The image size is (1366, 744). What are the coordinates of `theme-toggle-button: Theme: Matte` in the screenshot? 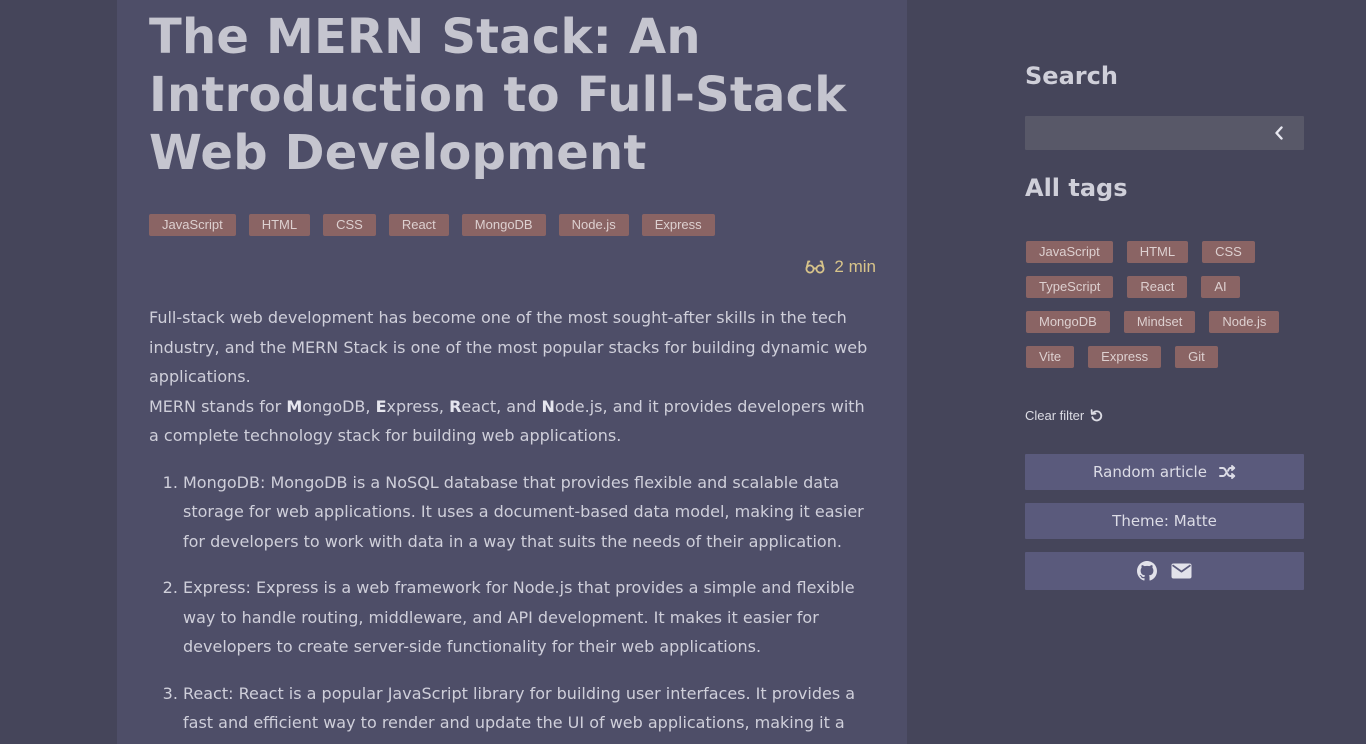 It's located at (1164, 521).